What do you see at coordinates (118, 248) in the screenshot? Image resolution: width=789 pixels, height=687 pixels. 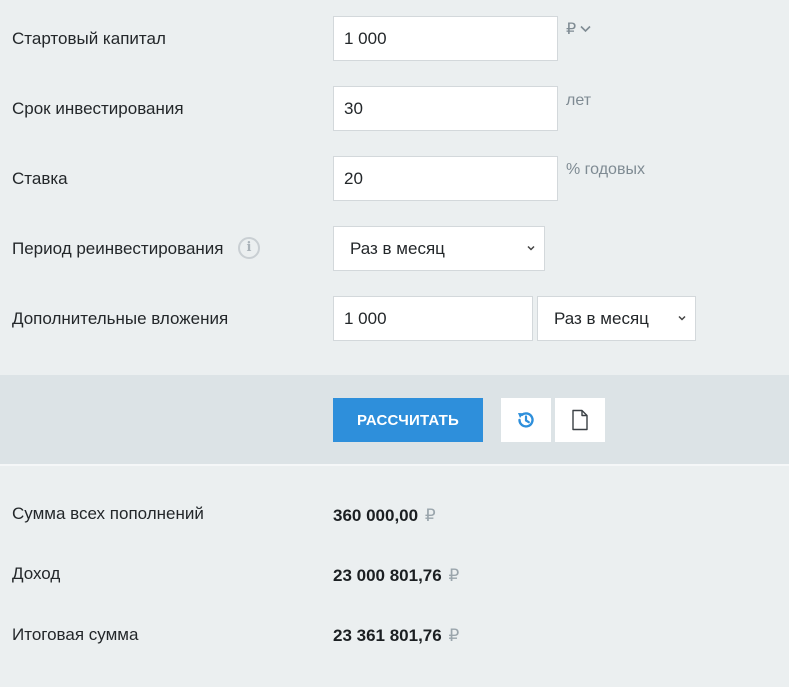 I see `reinvest-period-label: Период реинвестирования` at bounding box center [118, 248].